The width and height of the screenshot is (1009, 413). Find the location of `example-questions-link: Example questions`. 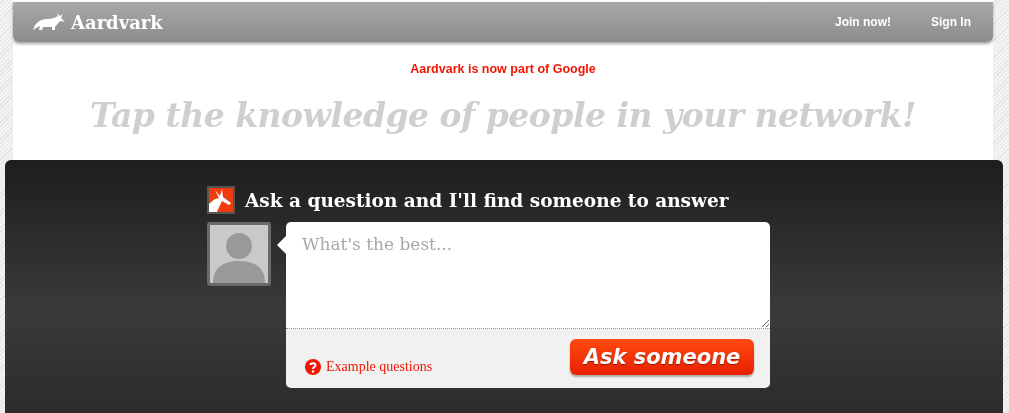

example-questions-link: Example questions is located at coordinates (379, 367).